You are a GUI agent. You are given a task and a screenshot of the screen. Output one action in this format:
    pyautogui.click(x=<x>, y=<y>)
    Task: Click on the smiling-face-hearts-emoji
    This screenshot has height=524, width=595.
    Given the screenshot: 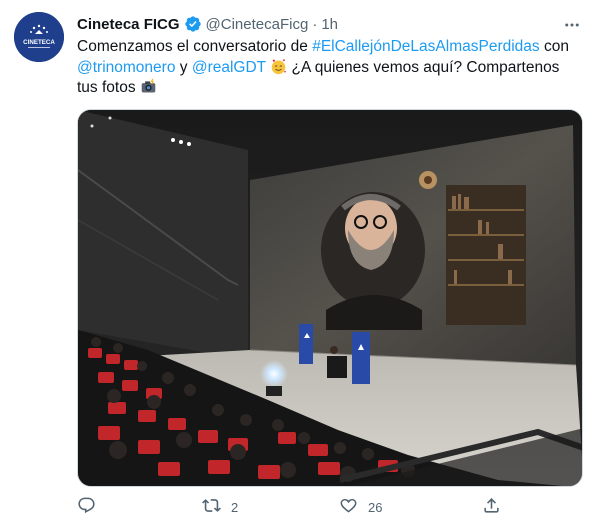 What is the action you would take?
    pyautogui.click(x=278, y=66)
    